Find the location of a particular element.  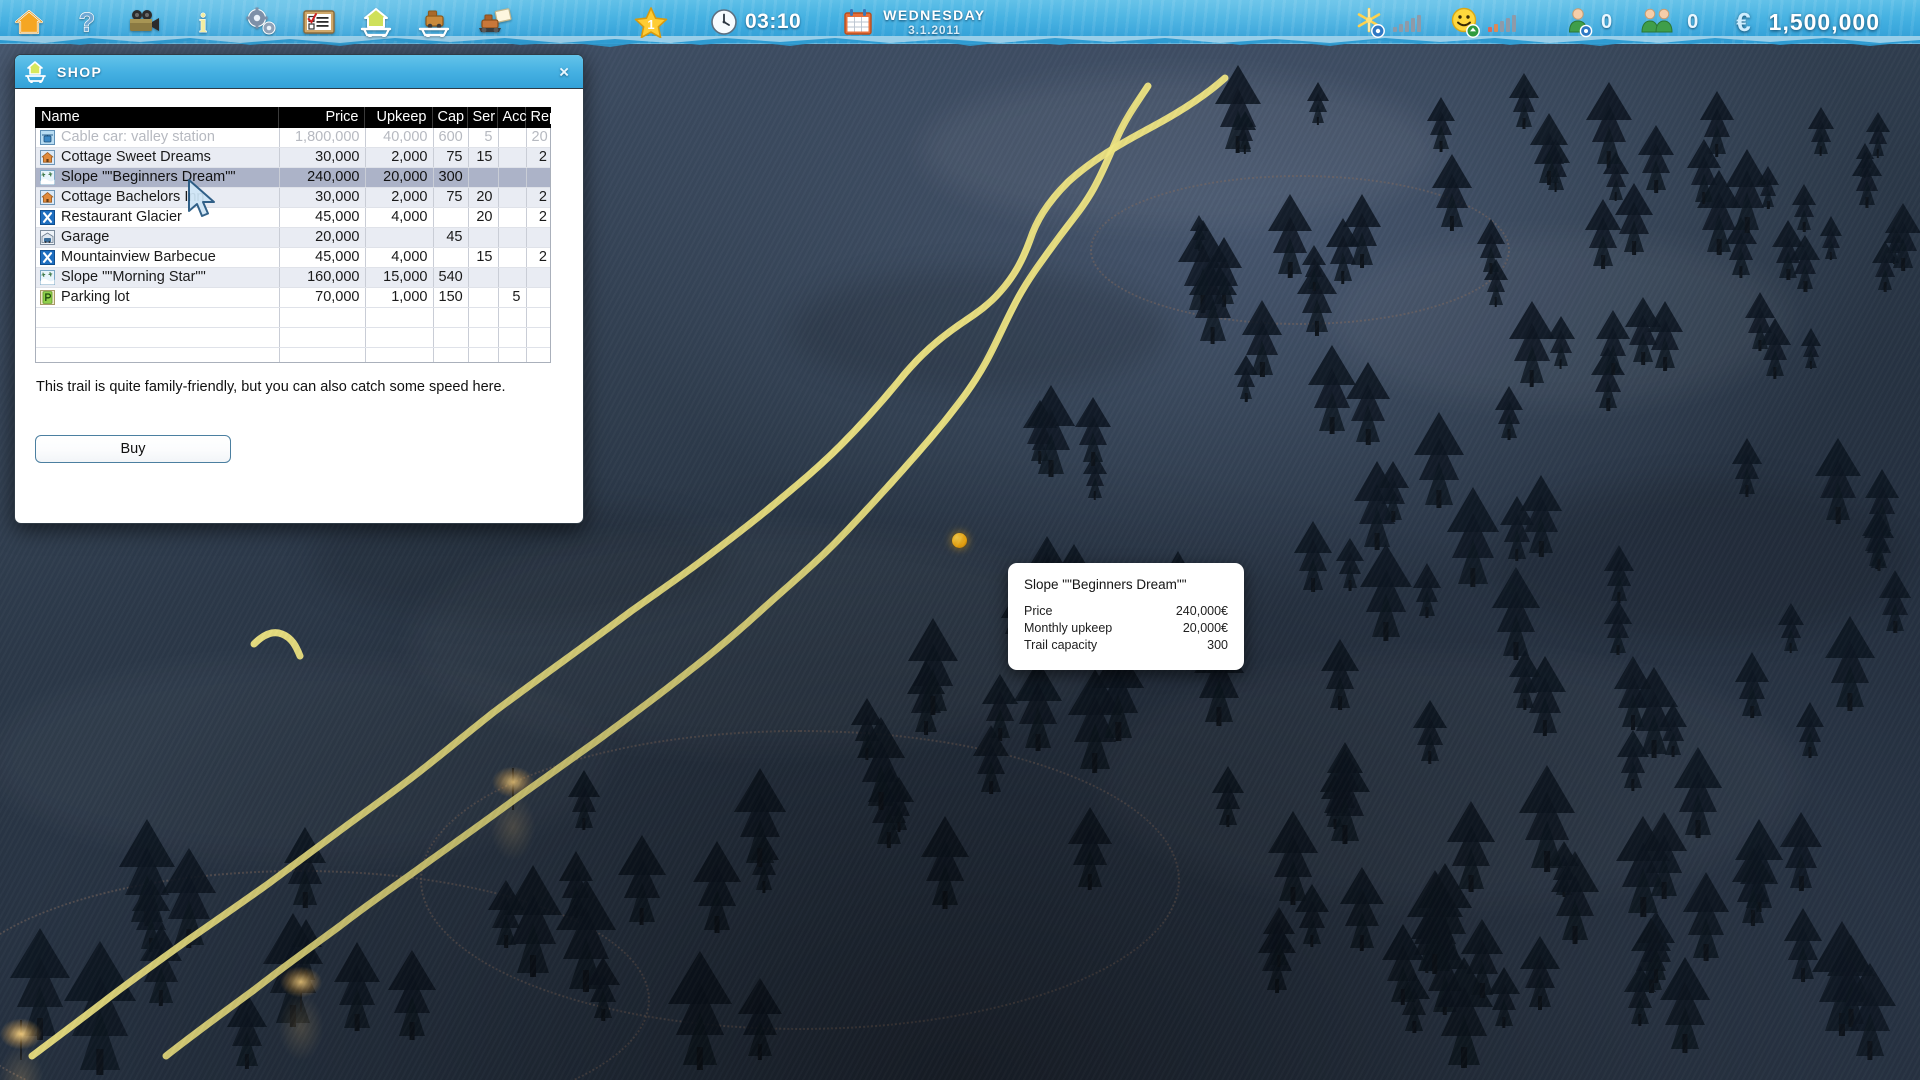

info-icon: i is located at coordinates (203, 22).